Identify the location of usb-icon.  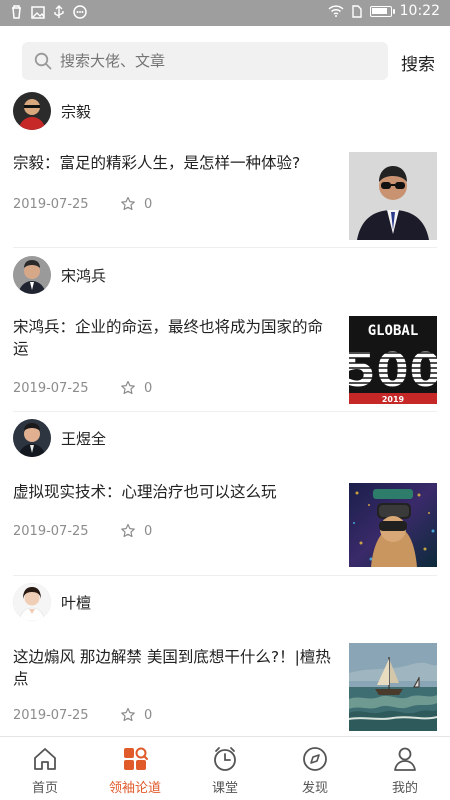
(59, 11).